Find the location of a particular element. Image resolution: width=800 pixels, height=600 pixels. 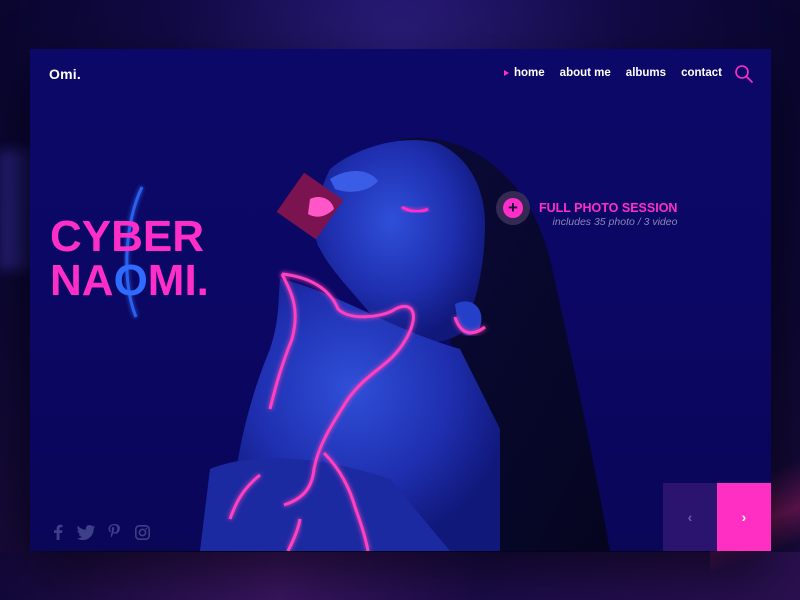

hero-title-o: O is located at coordinates (130, 280).